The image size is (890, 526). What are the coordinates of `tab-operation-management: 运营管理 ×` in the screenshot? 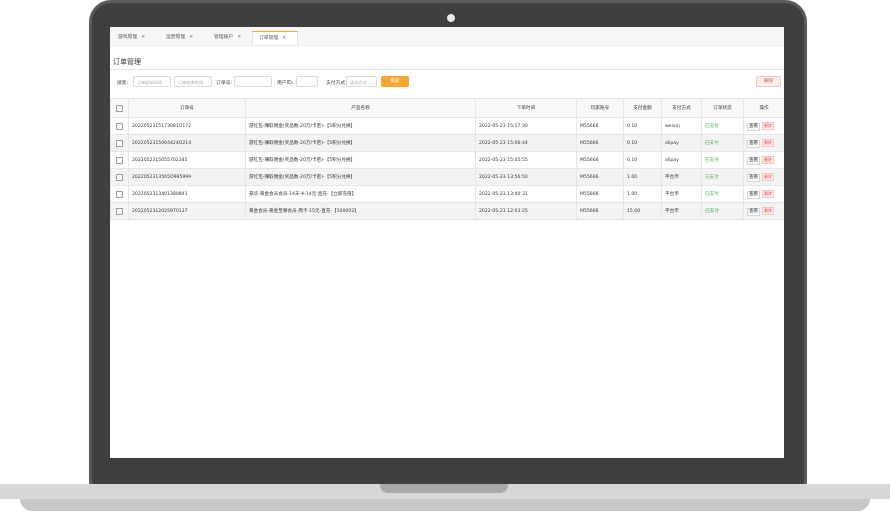 It's located at (179, 38).